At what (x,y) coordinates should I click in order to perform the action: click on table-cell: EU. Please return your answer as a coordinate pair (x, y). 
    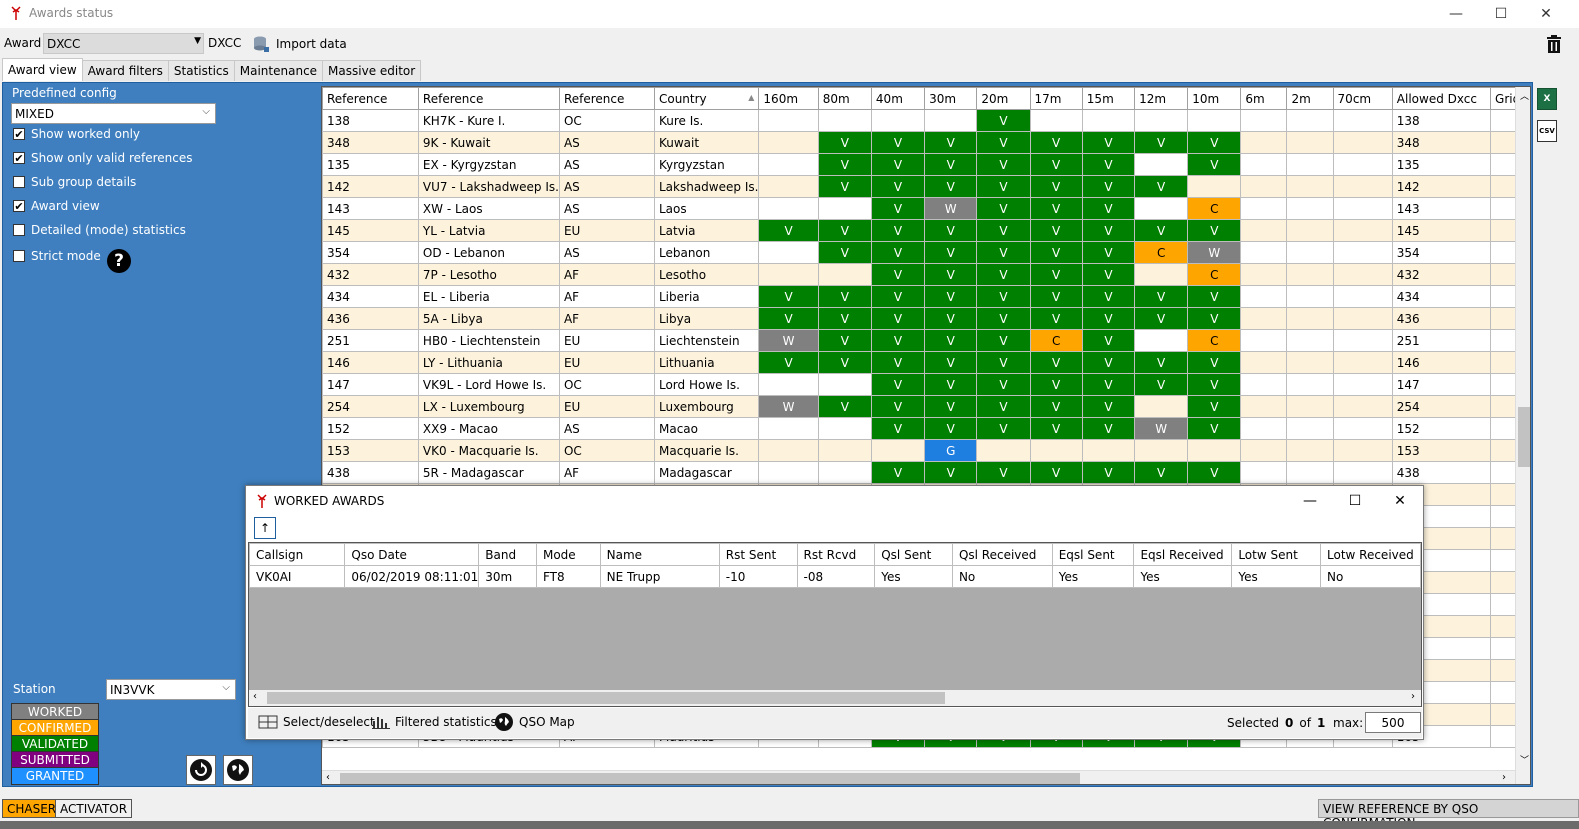
    Looking at the image, I should click on (606, 230).